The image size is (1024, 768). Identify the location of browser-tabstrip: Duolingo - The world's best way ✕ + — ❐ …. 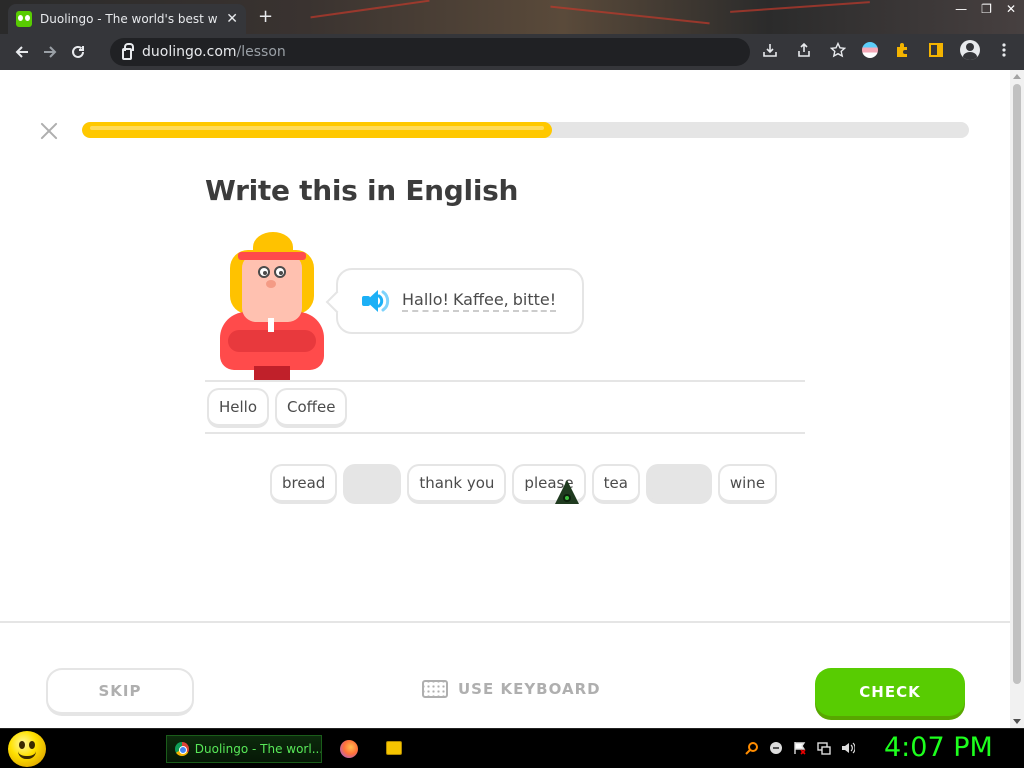
(512, 17).